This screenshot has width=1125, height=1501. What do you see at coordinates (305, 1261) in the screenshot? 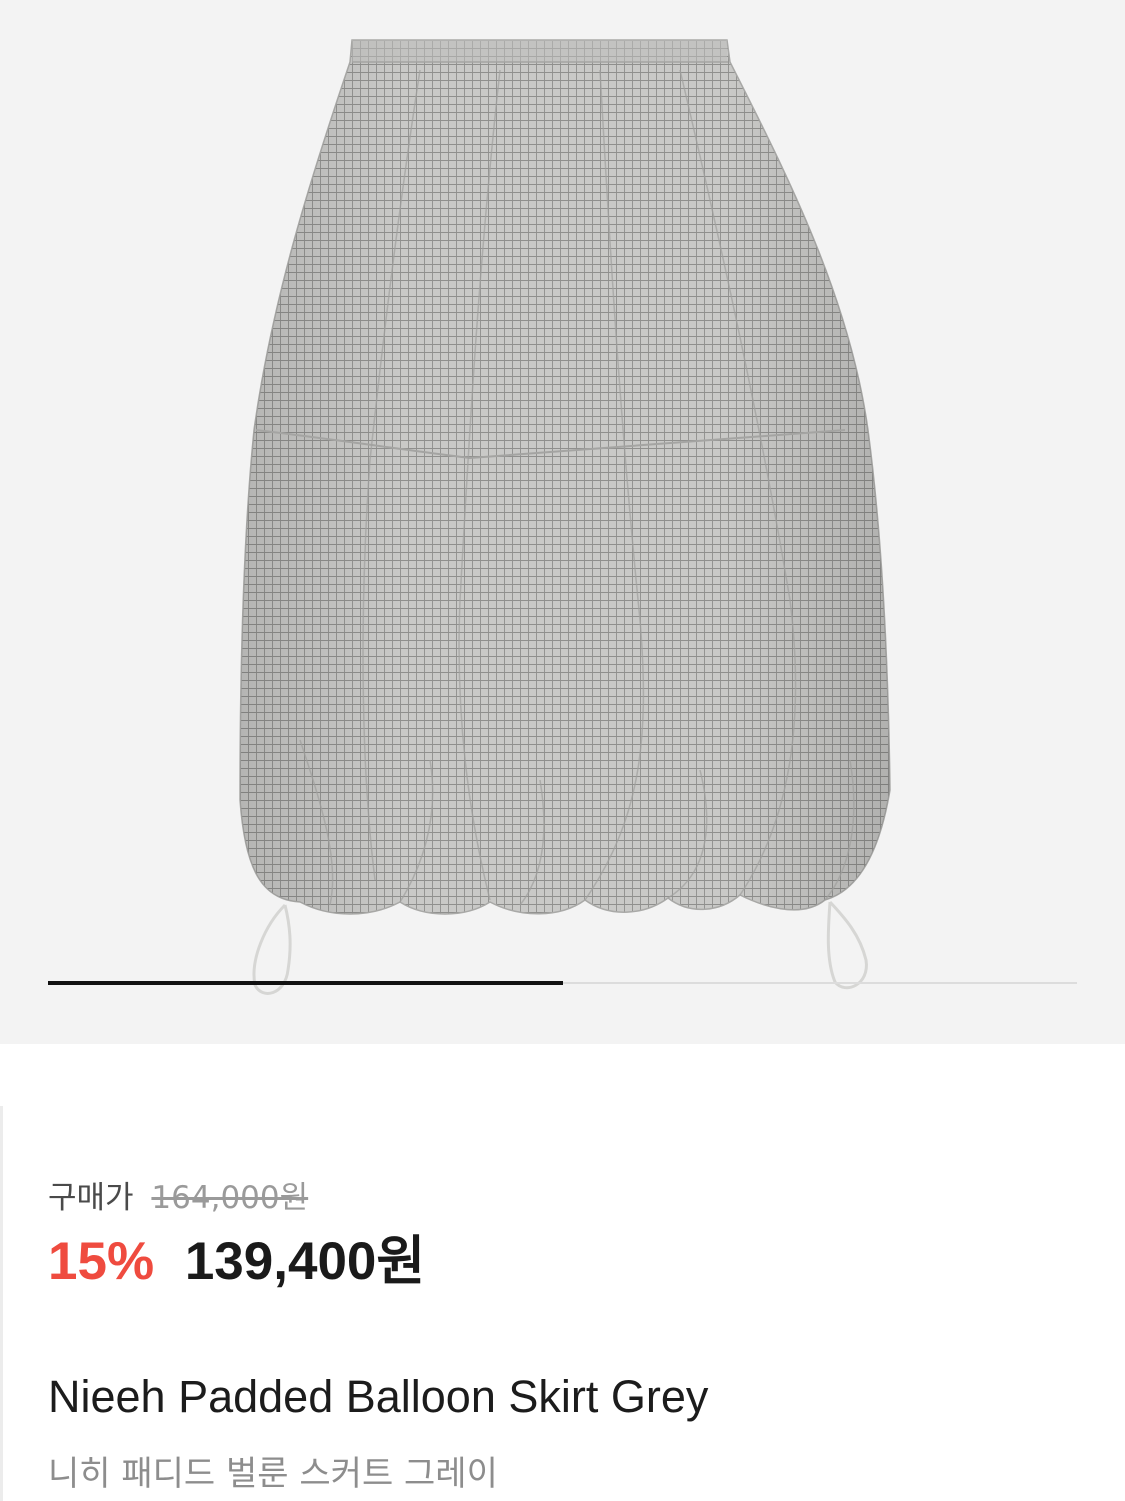
I see `sale-price: 139,400원` at bounding box center [305, 1261].